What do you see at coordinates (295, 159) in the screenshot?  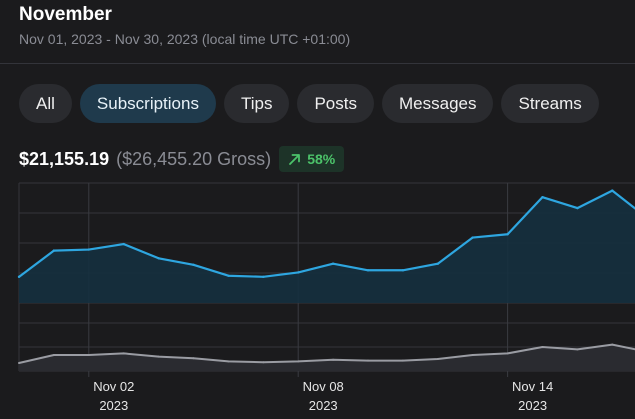 I see `trend-up-arrow-icon` at bounding box center [295, 159].